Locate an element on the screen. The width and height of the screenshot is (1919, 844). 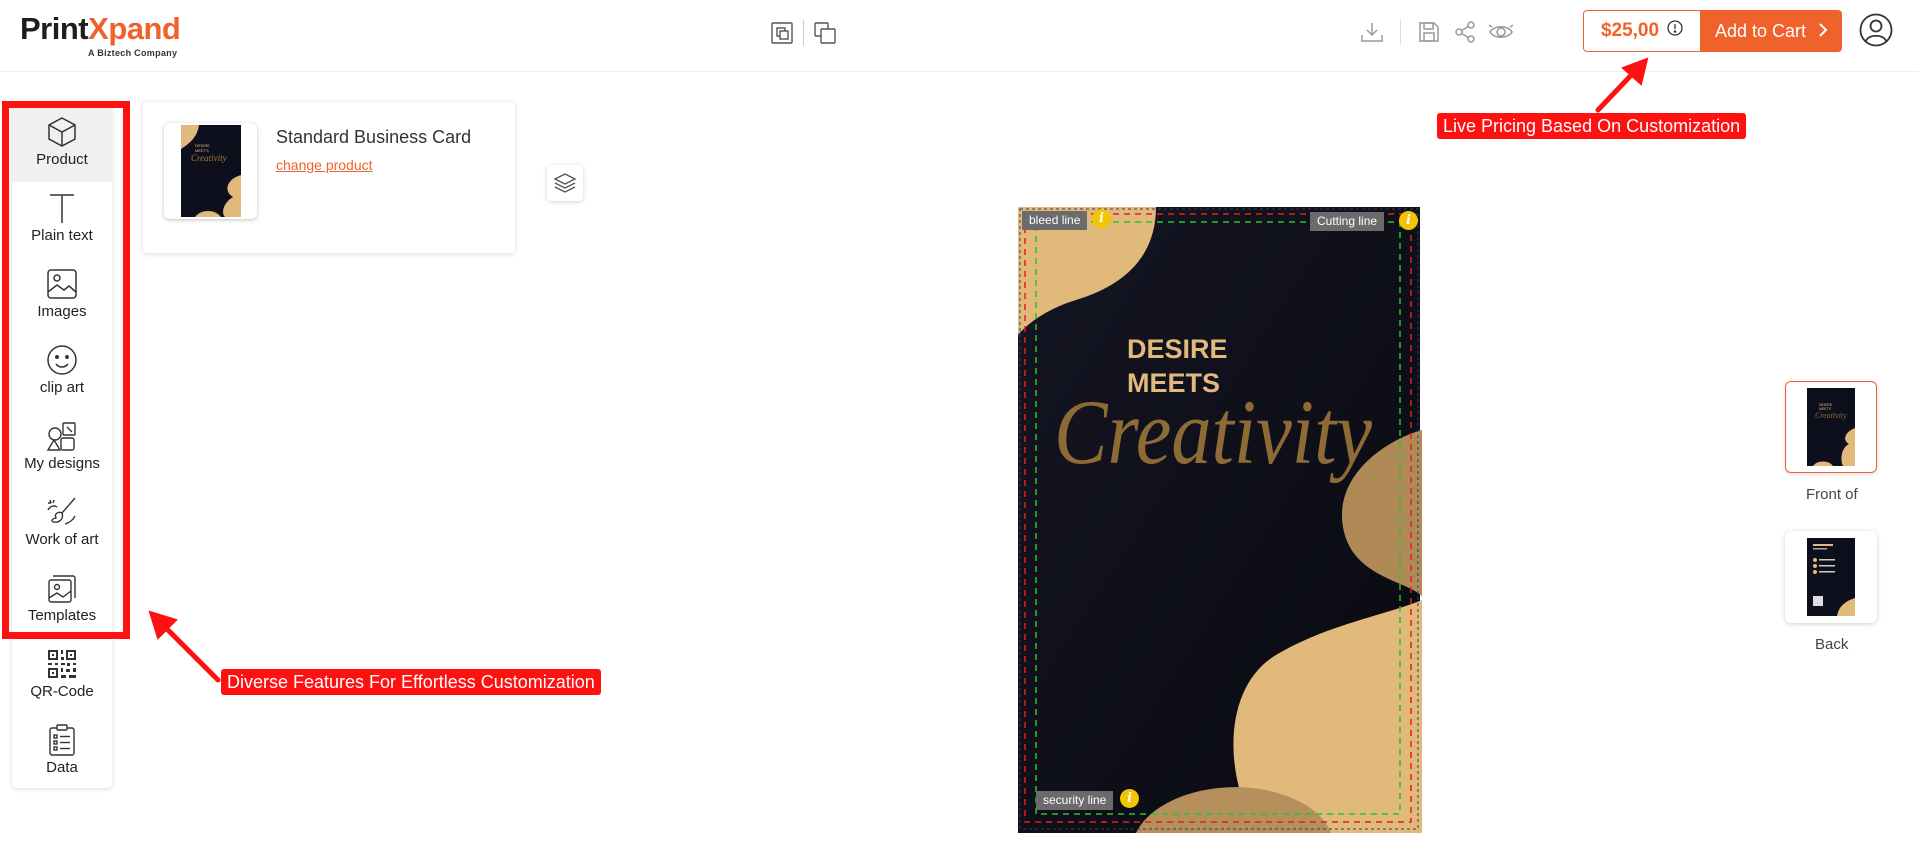
add-to-cart-button: Add to Cart is located at coordinates (1771, 31).